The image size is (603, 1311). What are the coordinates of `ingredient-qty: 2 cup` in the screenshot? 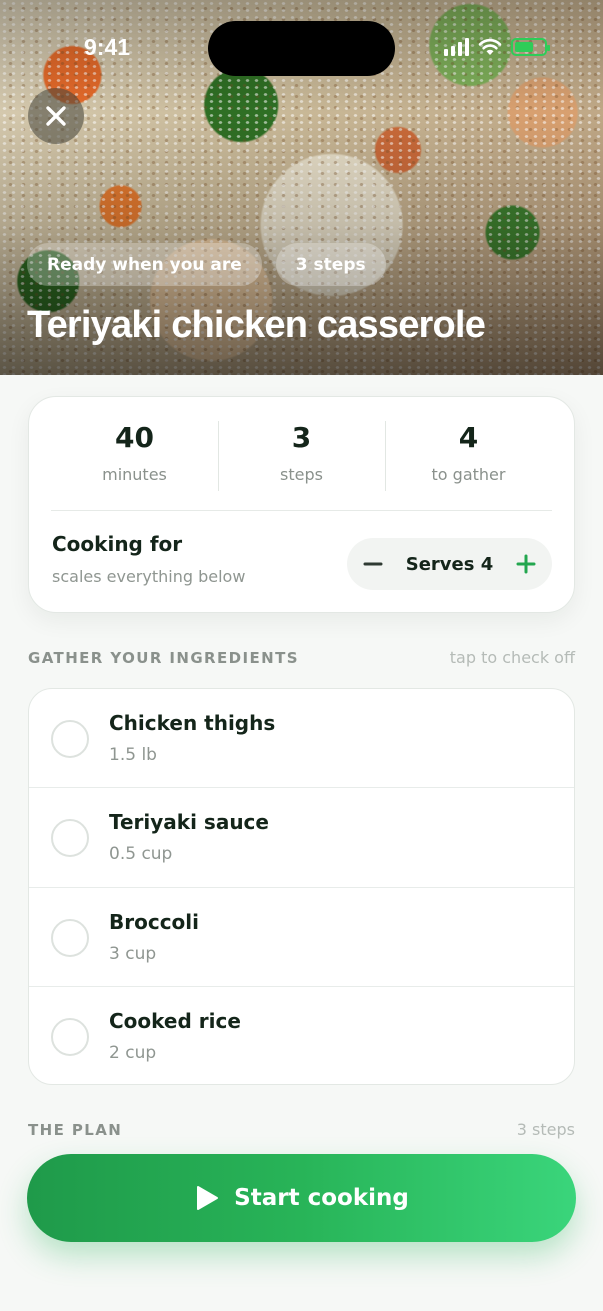 It's located at (133, 1052).